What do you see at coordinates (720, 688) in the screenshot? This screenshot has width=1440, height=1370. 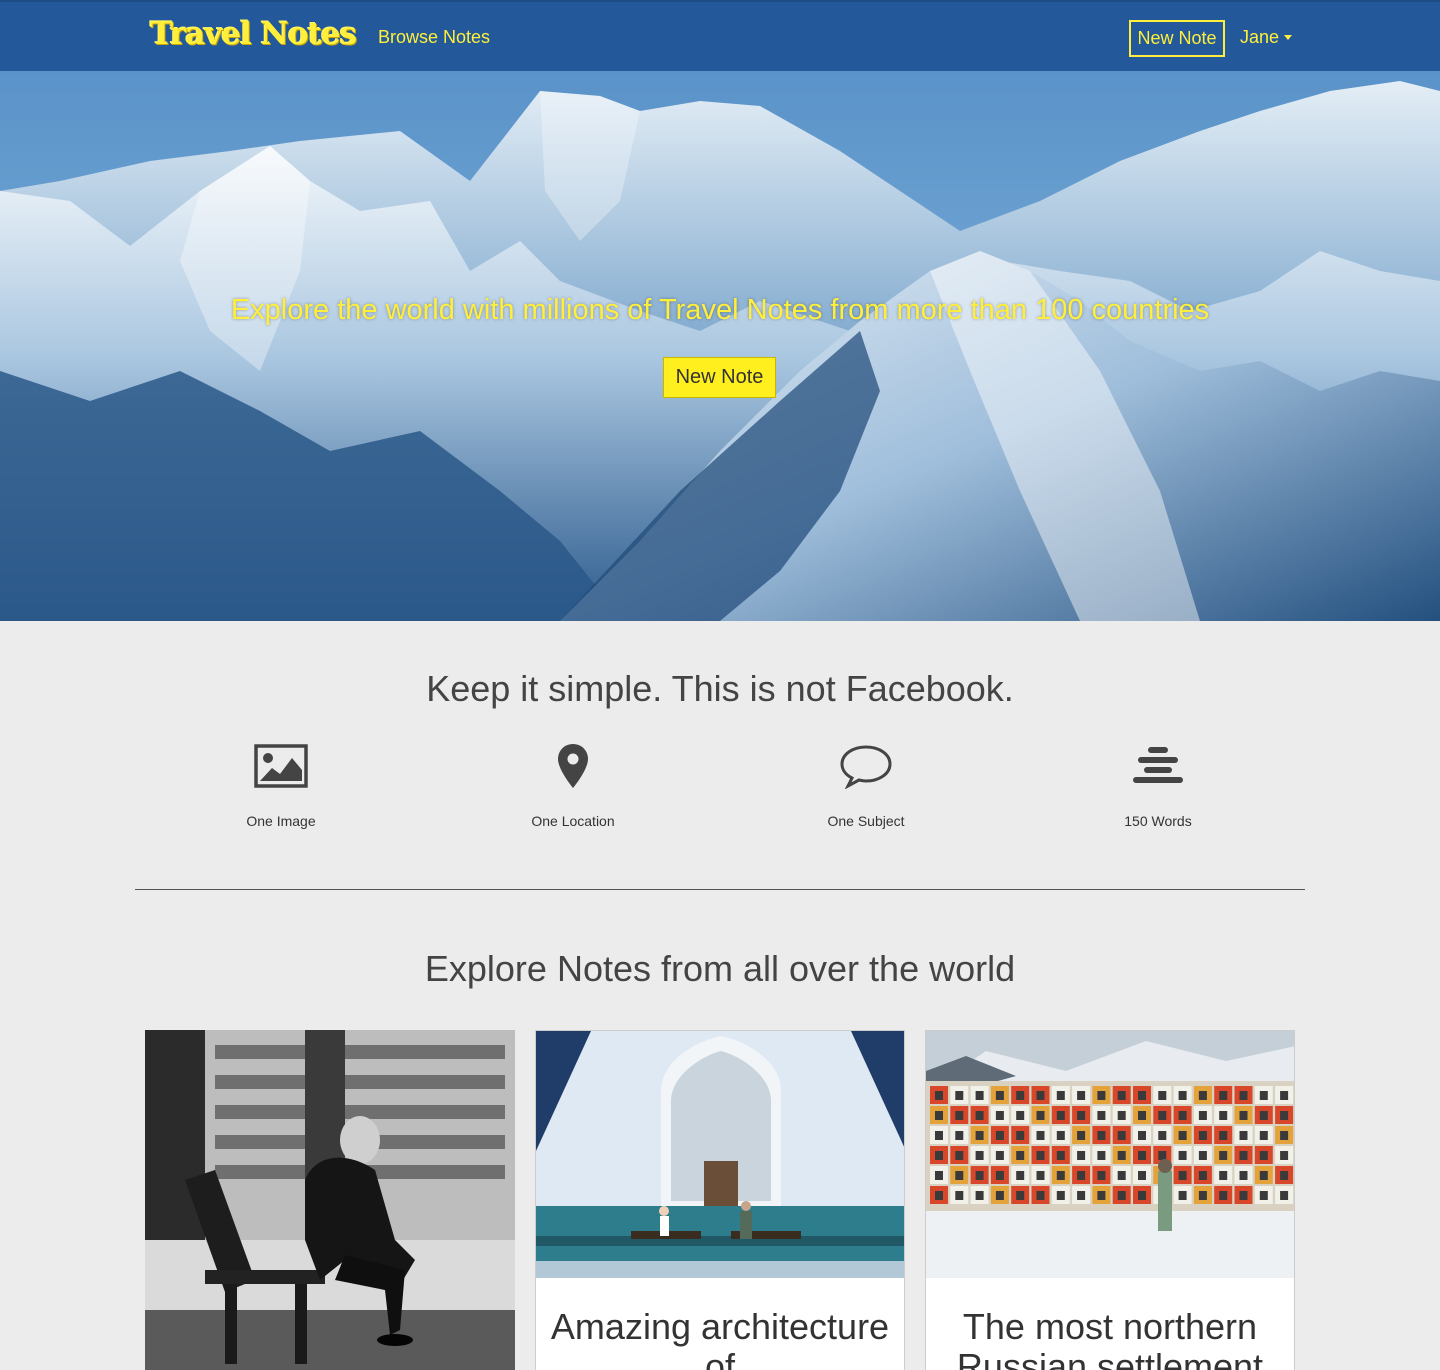 I see `features-title: Keep it simple. This is not Facebook.` at bounding box center [720, 688].